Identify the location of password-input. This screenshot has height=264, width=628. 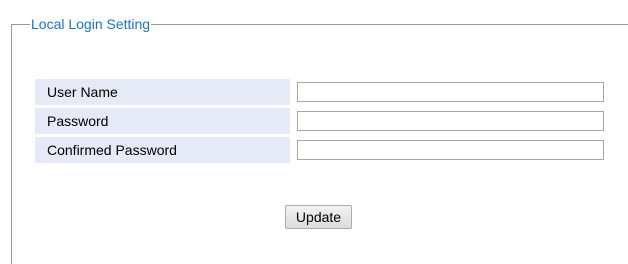
(450, 121).